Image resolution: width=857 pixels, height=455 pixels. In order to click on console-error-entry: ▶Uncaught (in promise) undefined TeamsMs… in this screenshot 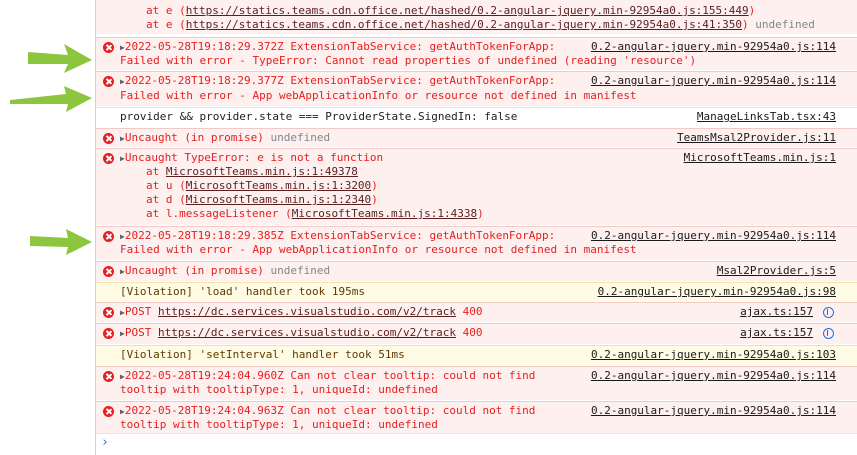, I will do `click(476, 137)`.